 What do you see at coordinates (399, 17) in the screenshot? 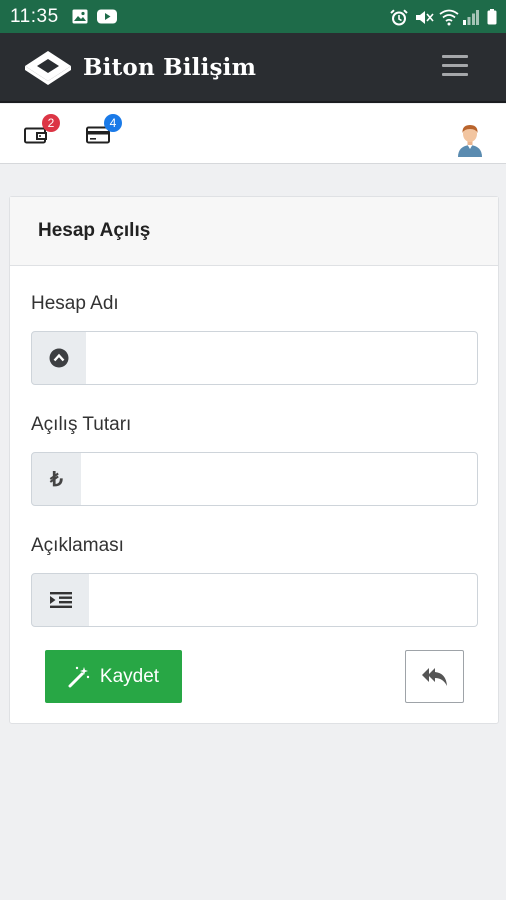
I see `alarm-icon` at bounding box center [399, 17].